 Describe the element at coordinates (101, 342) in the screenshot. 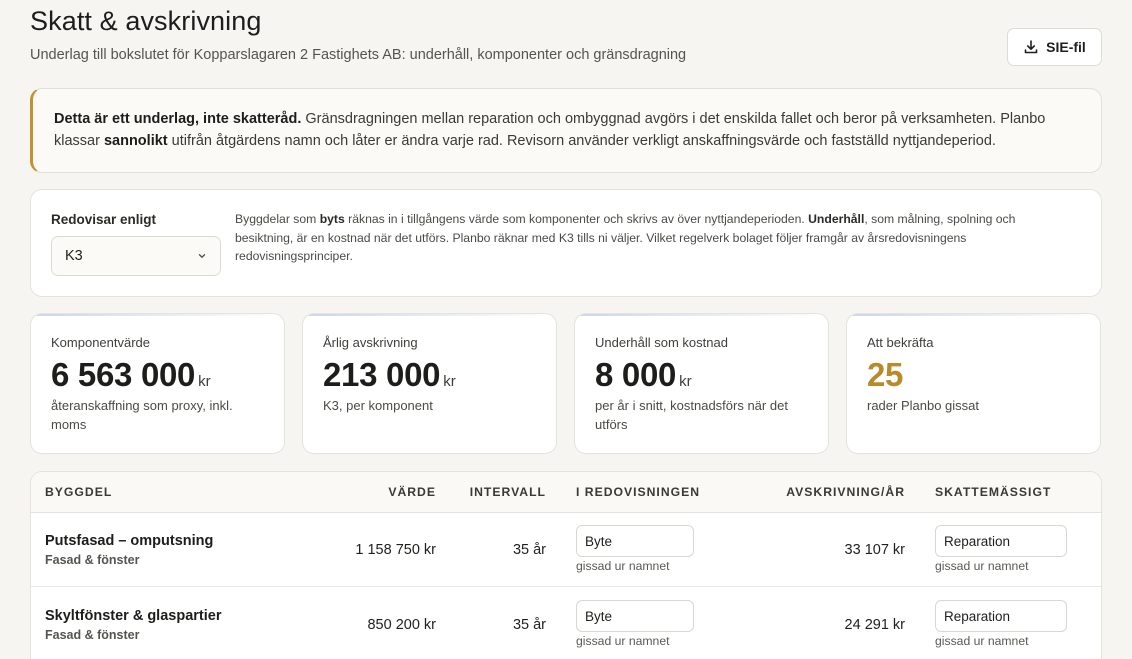

I see `kpi-label: Komponentvärde` at that location.